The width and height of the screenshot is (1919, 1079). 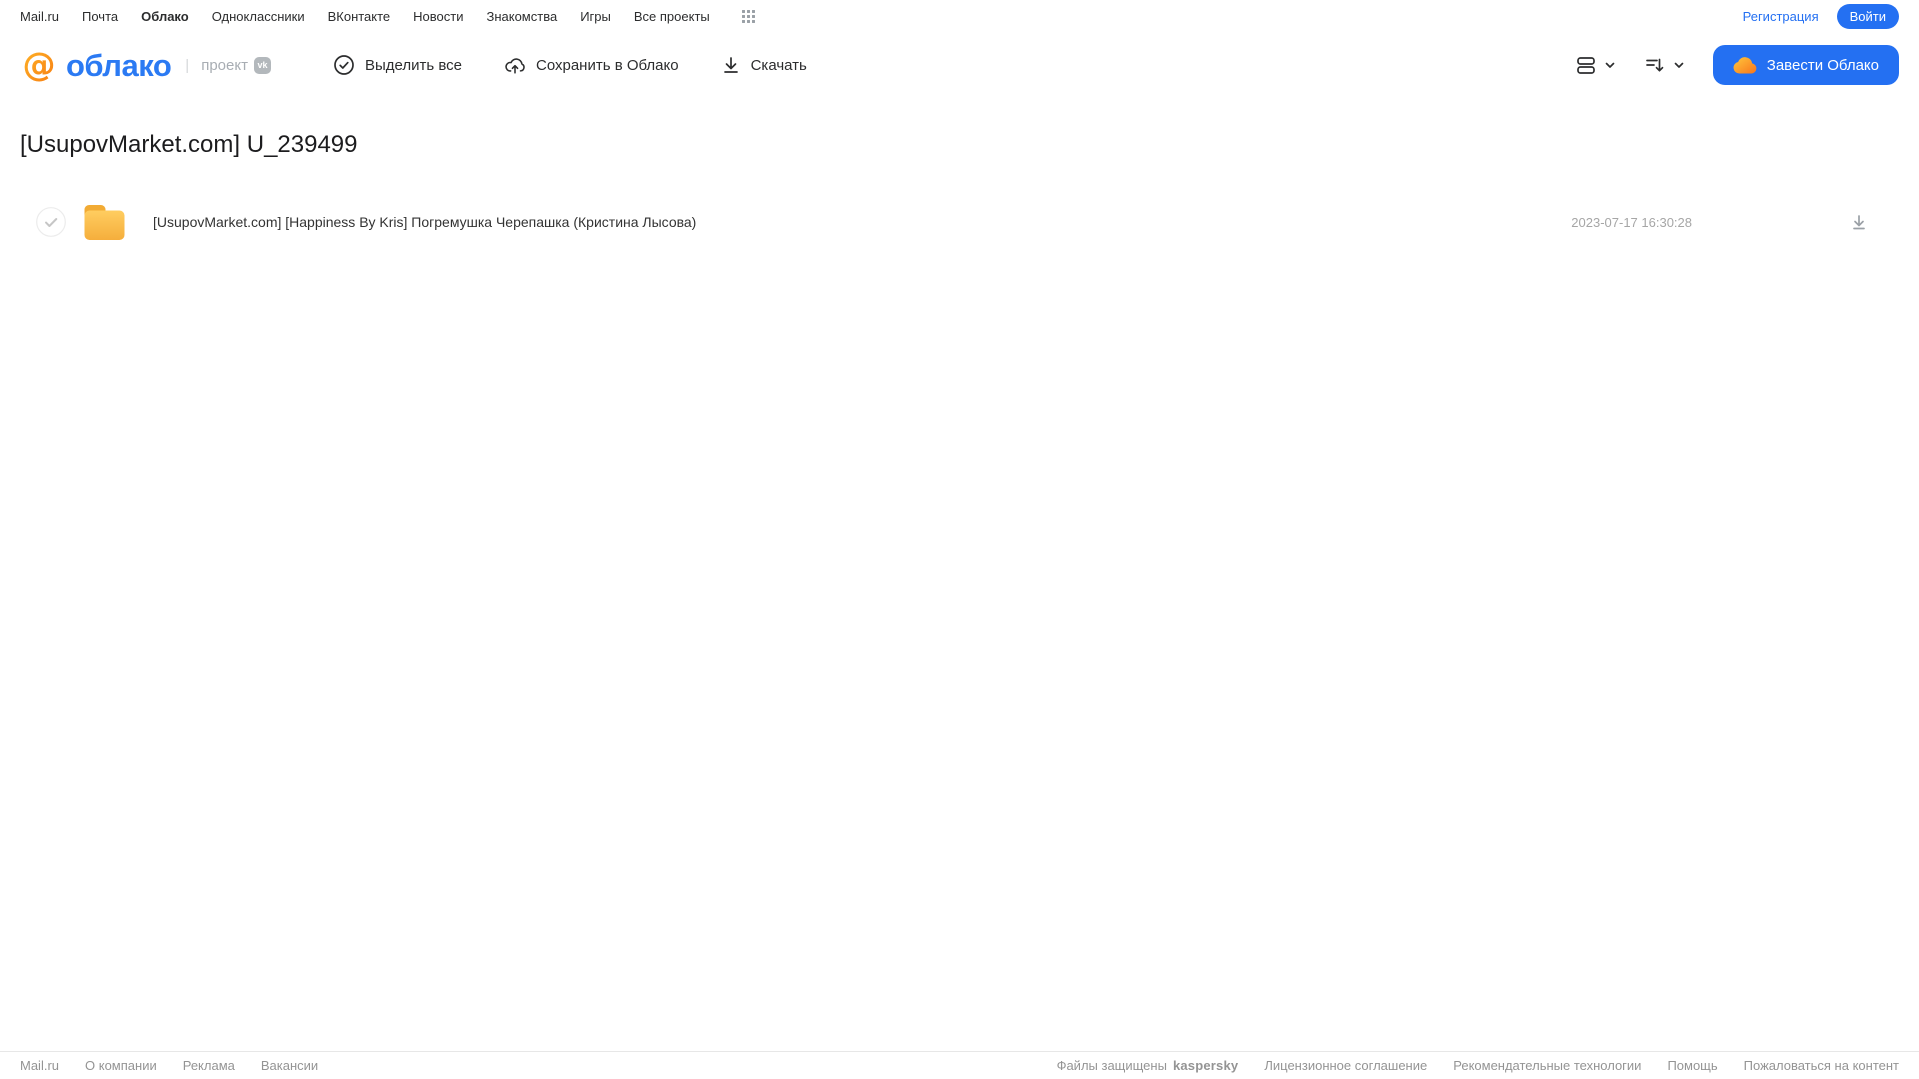 What do you see at coordinates (1745, 65) in the screenshot?
I see `cloud-orange-icon` at bounding box center [1745, 65].